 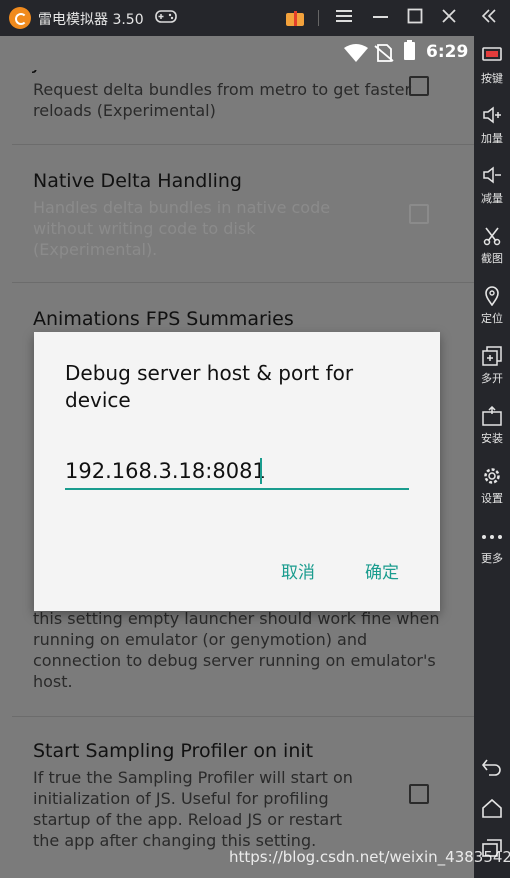 I want to click on host-port-input, so click(x=237, y=472).